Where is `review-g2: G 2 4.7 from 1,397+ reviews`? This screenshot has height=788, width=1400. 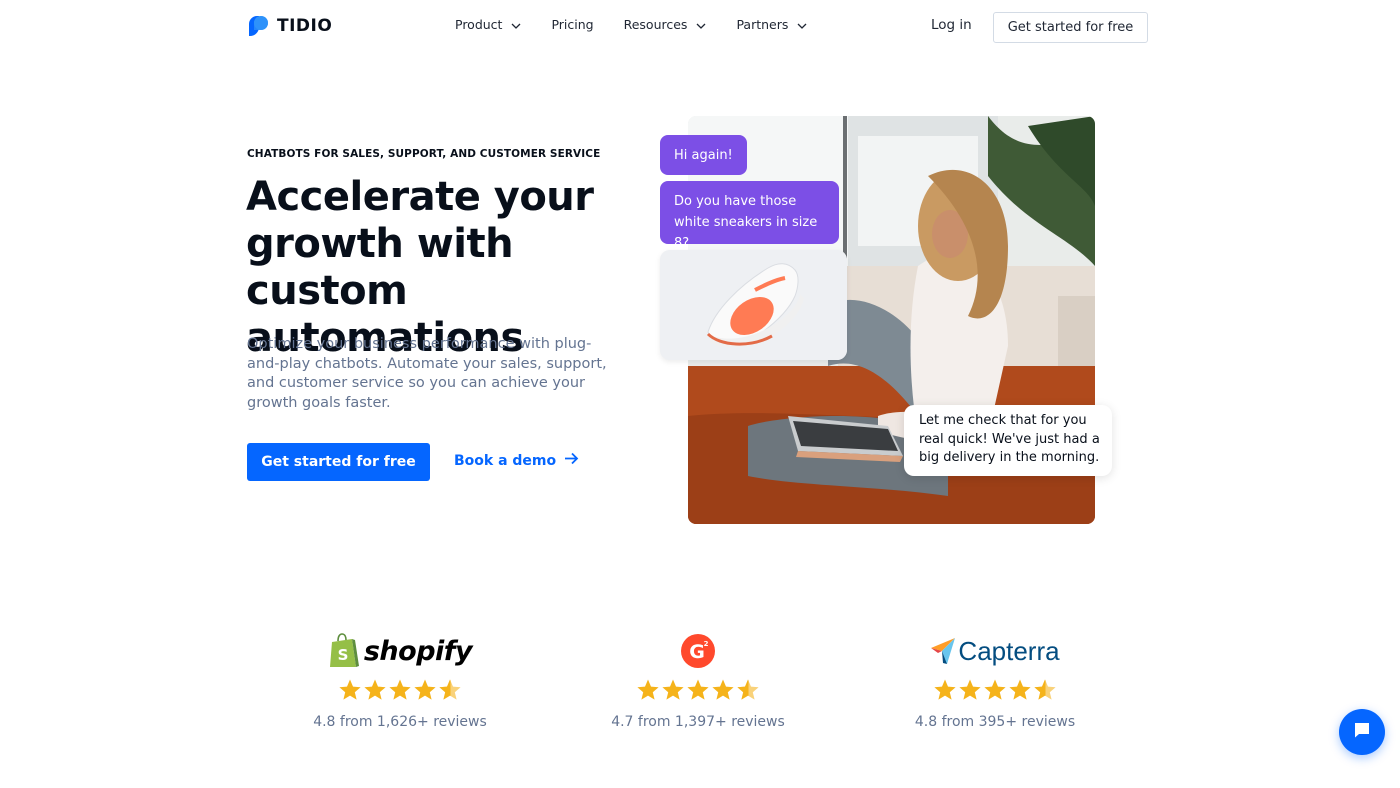
review-g2: G 2 4.7 from 1,397+ reviews is located at coordinates (698, 680).